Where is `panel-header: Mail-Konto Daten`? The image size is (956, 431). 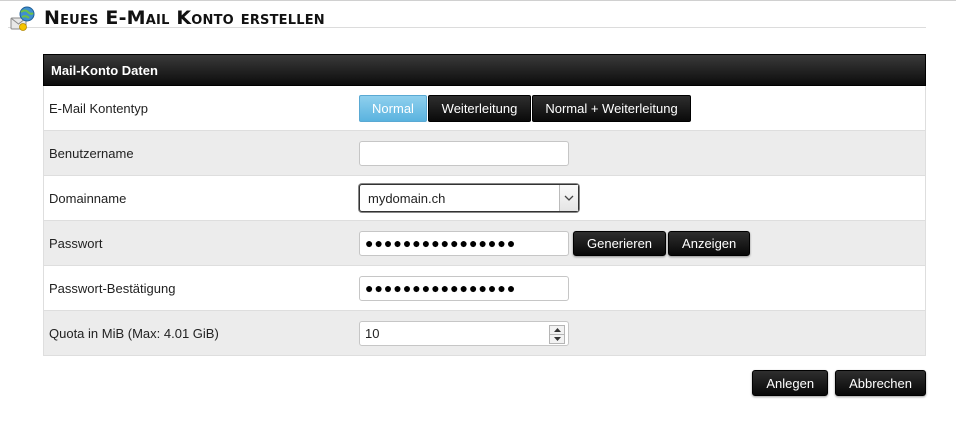 panel-header: Mail-Konto Daten is located at coordinates (484, 70).